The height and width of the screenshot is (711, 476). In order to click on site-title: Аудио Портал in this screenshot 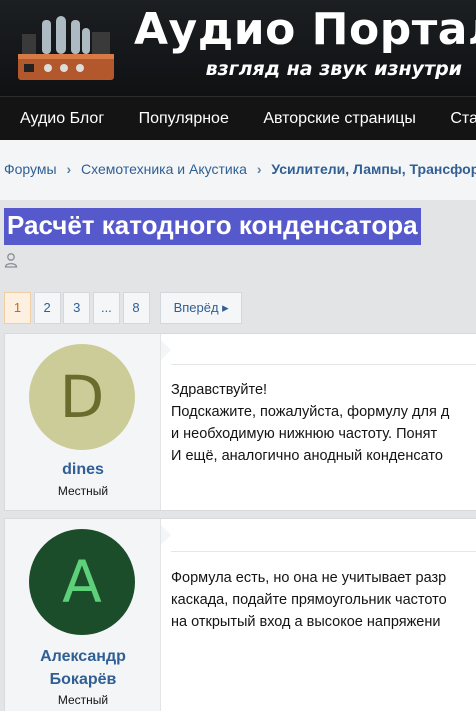, I will do `click(305, 29)`.